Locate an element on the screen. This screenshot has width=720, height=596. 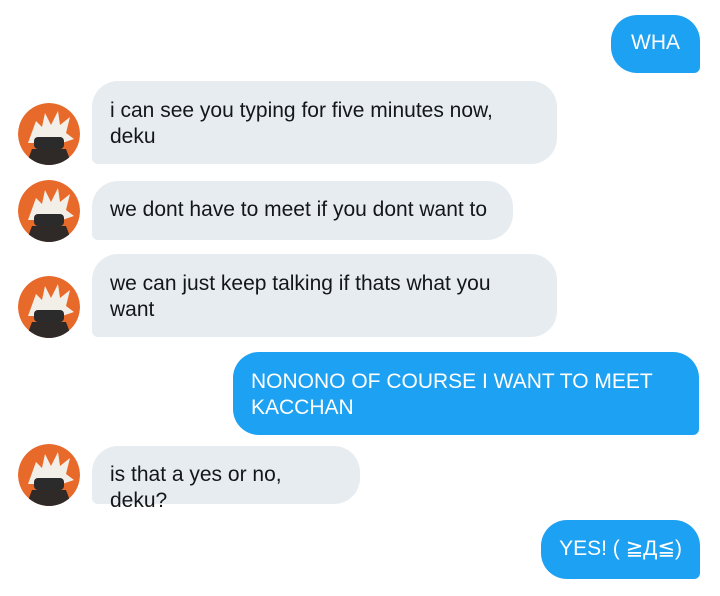
outgoing-message-bubble: YES! ( ≧Д≦) is located at coordinates (620, 549).